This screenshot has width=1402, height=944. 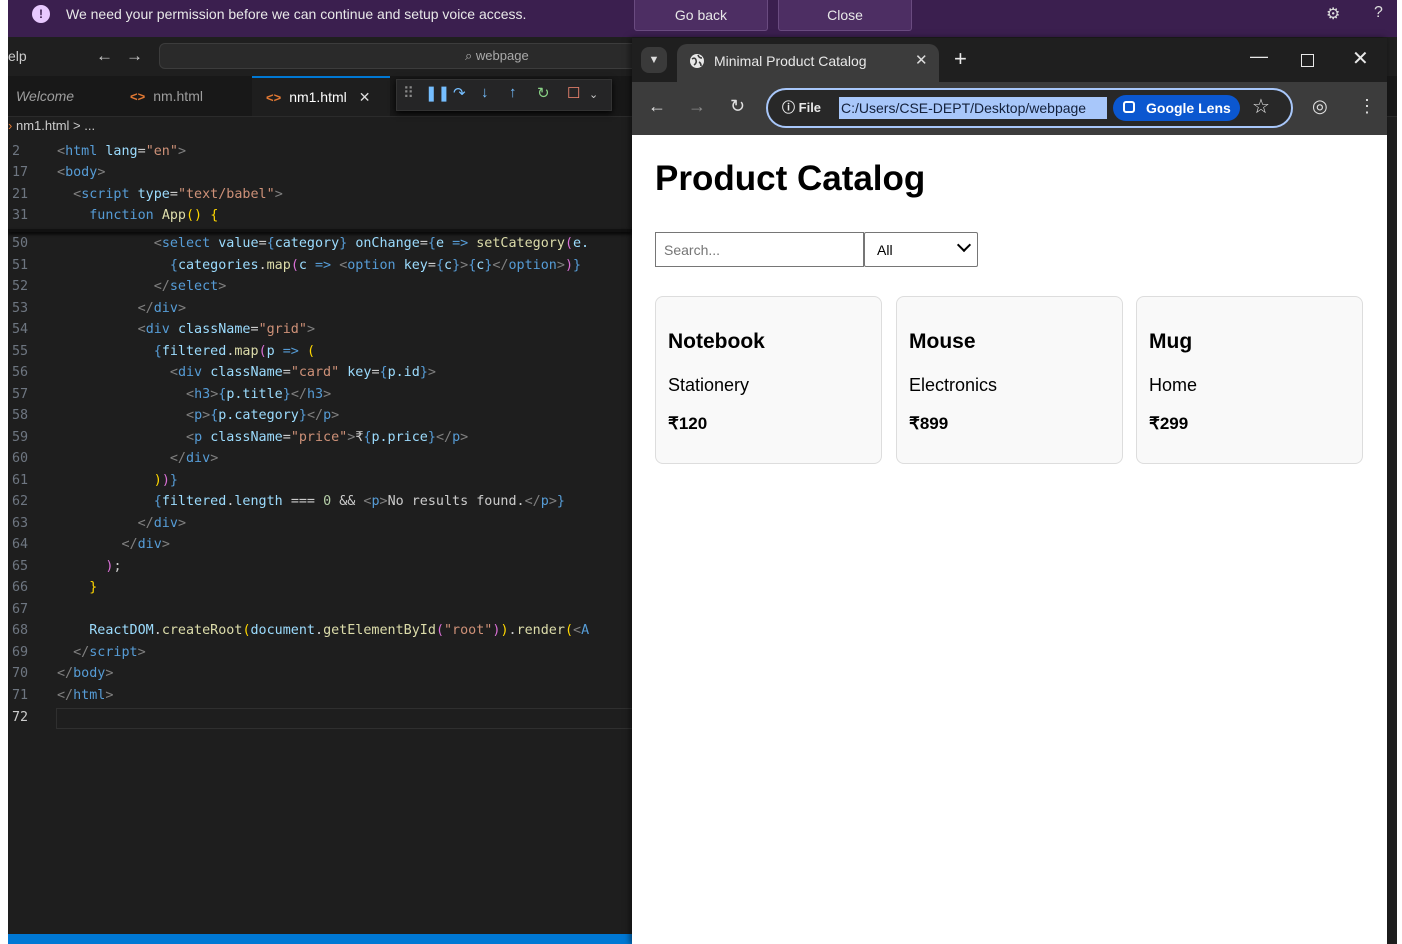 I want to click on tab-label: Welcome, so click(x=45, y=96).